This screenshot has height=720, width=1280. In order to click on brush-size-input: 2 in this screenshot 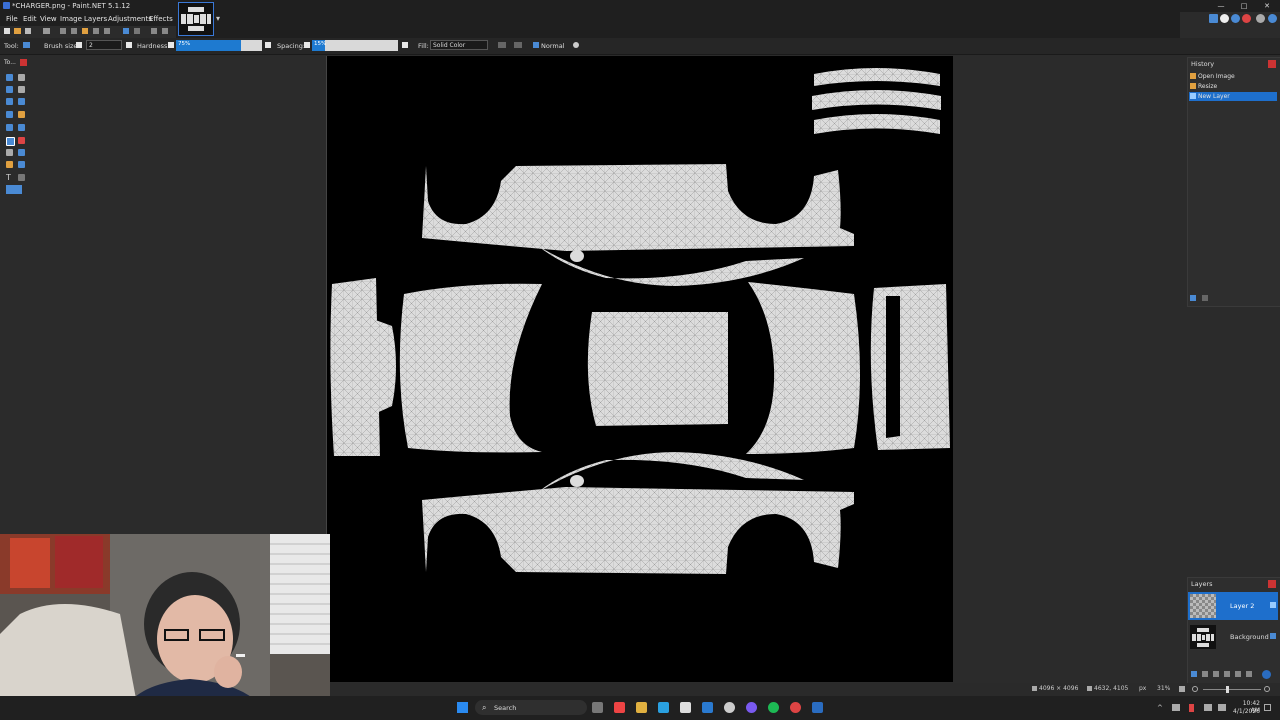, I will do `click(104, 45)`.